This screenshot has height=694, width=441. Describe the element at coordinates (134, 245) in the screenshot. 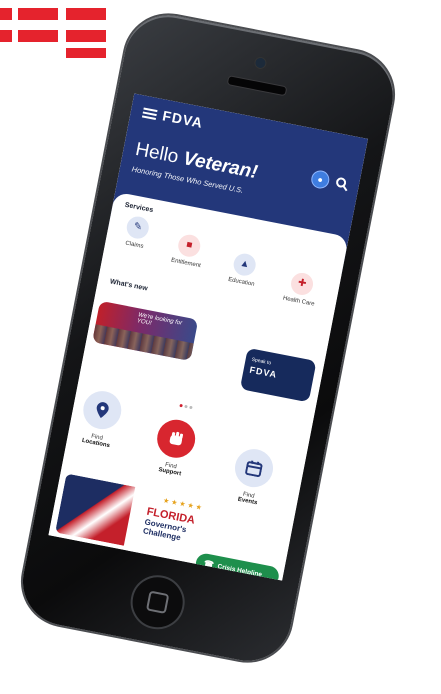

I see `service-label: Claims` at that location.